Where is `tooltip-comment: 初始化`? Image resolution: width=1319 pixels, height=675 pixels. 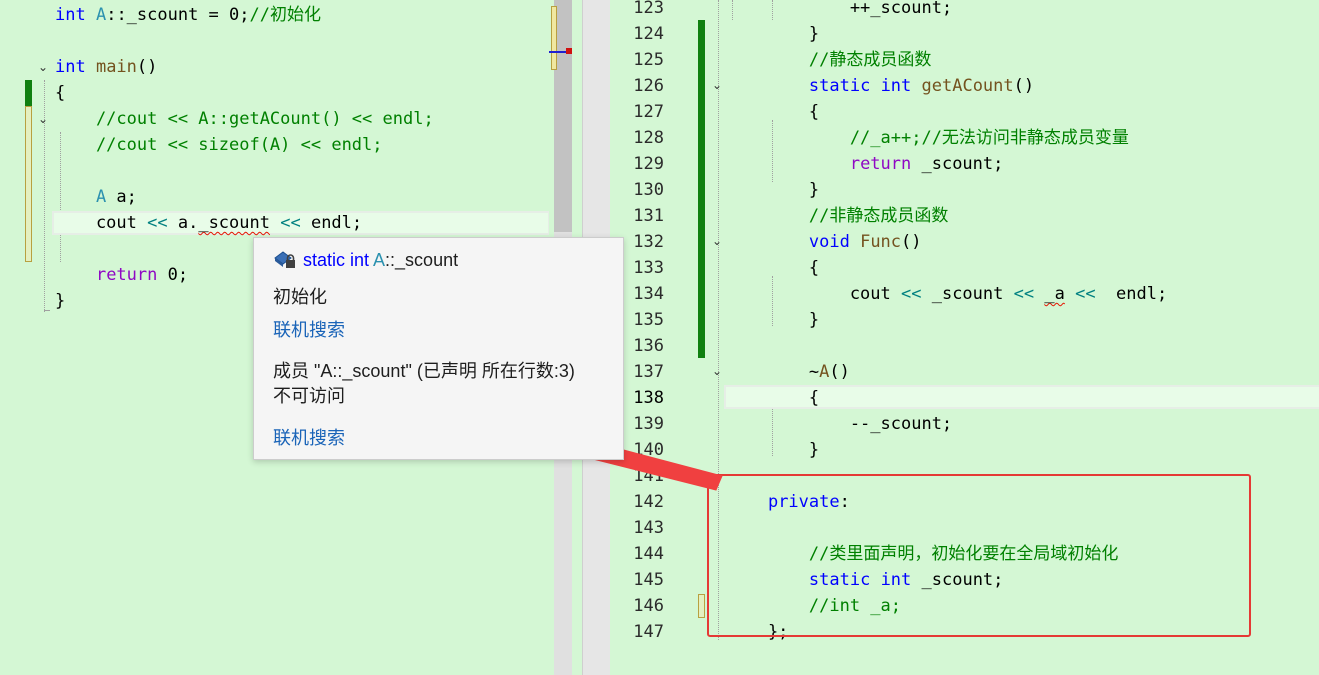
tooltip-comment: 初始化 is located at coordinates (300, 297).